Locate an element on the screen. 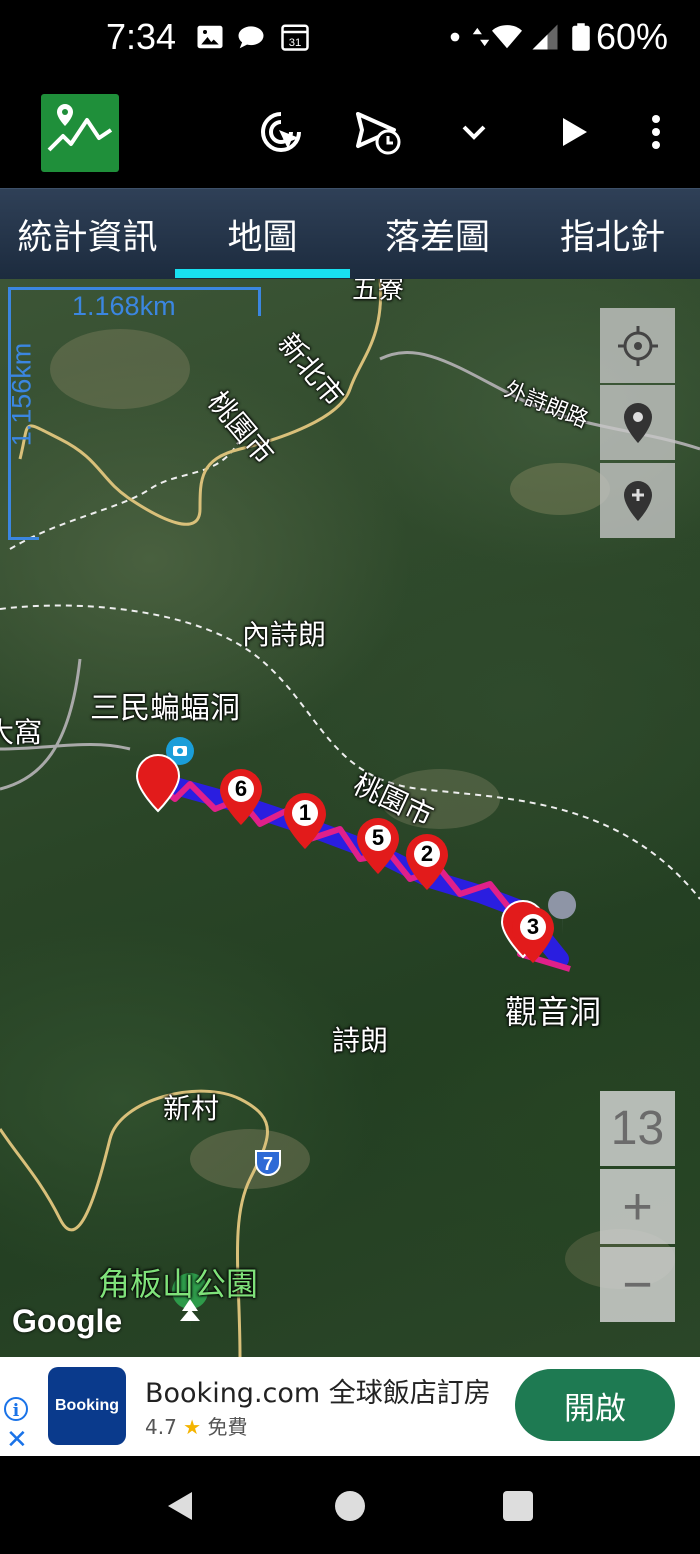 The image size is (700, 1554). waypoint-number: 1 is located at coordinates (305, 812).